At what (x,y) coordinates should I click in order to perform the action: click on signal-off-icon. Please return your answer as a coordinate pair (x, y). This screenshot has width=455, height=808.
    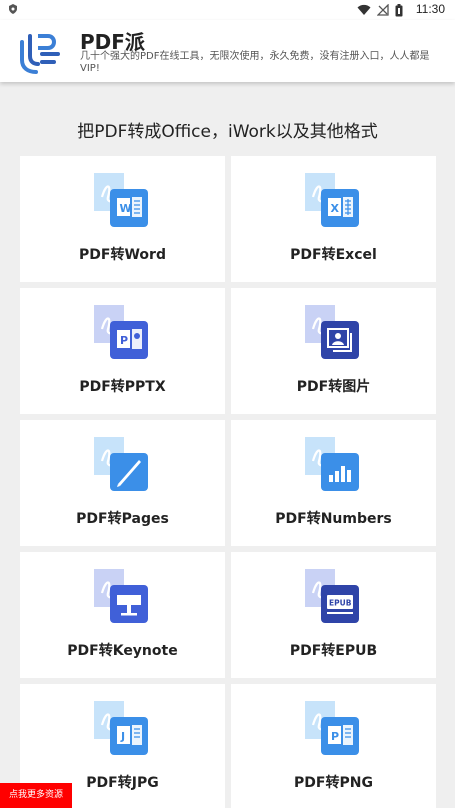
    Looking at the image, I should click on (383, 10).